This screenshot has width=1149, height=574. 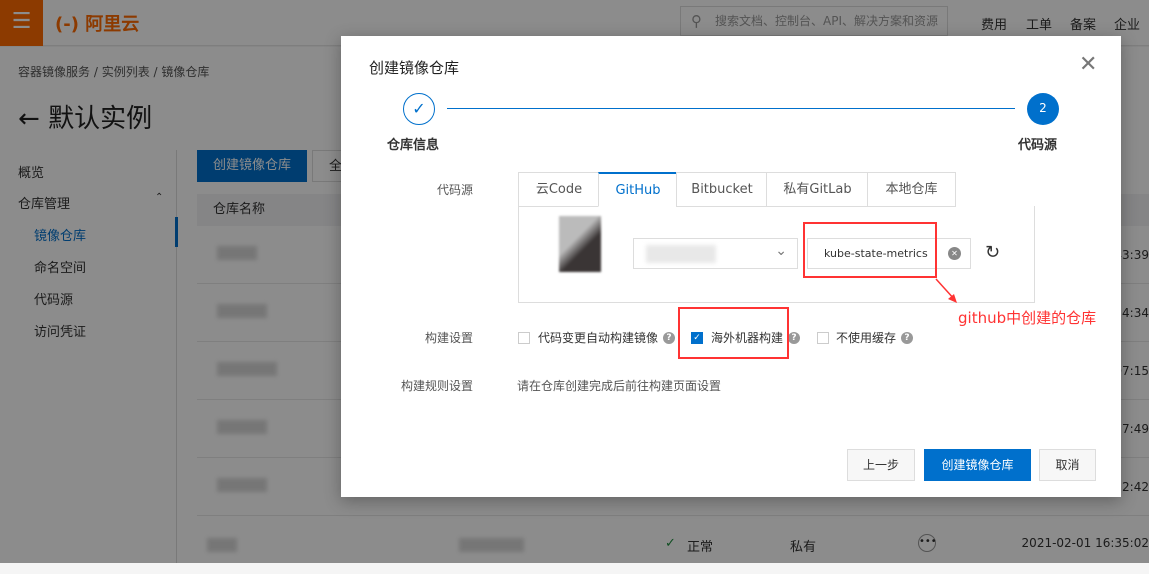 What do you see at coordinates (419, 109) in the screenshot?
I see `step-done-check-icon: ✓` at bounding box center [419, 109].